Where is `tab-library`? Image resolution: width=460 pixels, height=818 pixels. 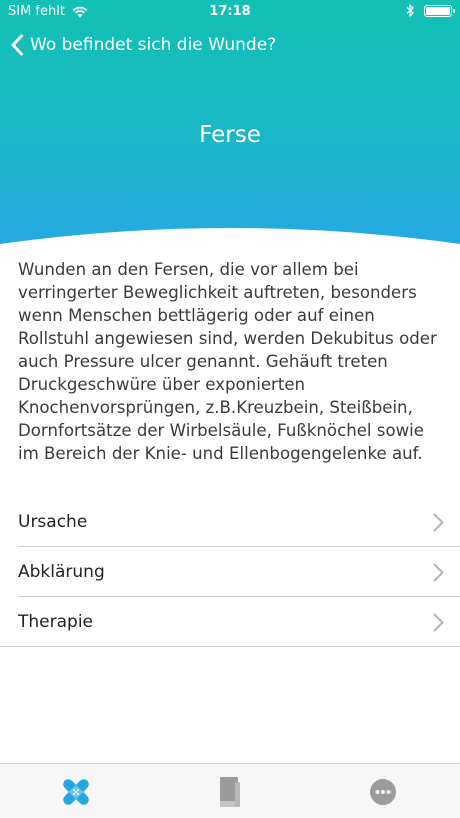
tab-library is located at coordinates (230, 792).